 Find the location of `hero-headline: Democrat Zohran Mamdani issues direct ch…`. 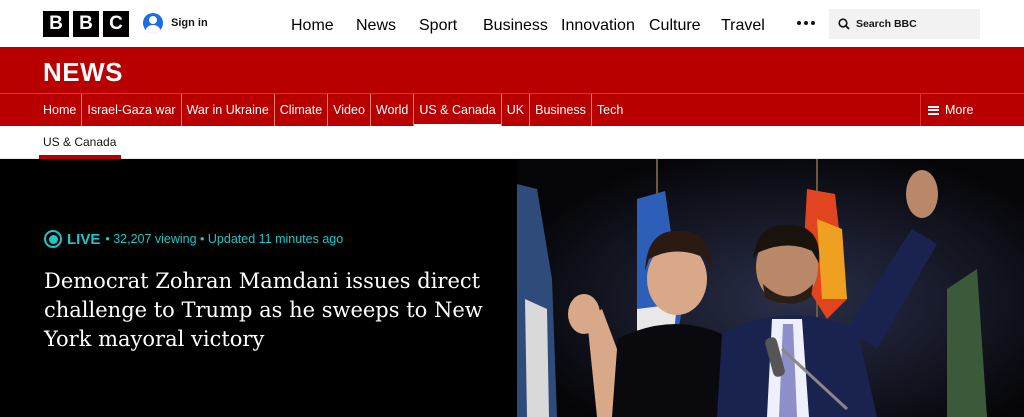

hero-headline: Democrat Zohran Mamdani issues direct ch… is located at coordinates (279, 310).